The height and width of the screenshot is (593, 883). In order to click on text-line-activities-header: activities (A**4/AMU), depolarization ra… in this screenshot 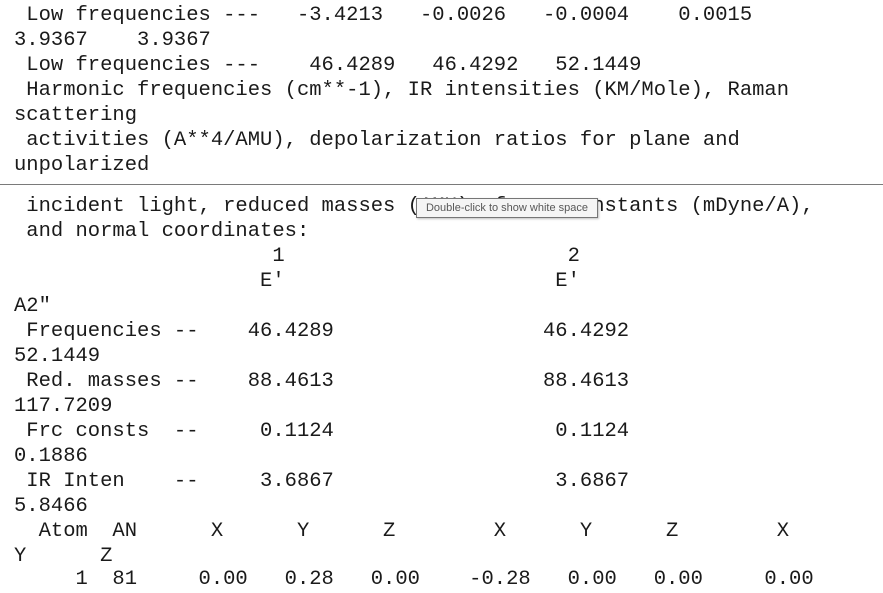, I will do `click(377, 140)`.